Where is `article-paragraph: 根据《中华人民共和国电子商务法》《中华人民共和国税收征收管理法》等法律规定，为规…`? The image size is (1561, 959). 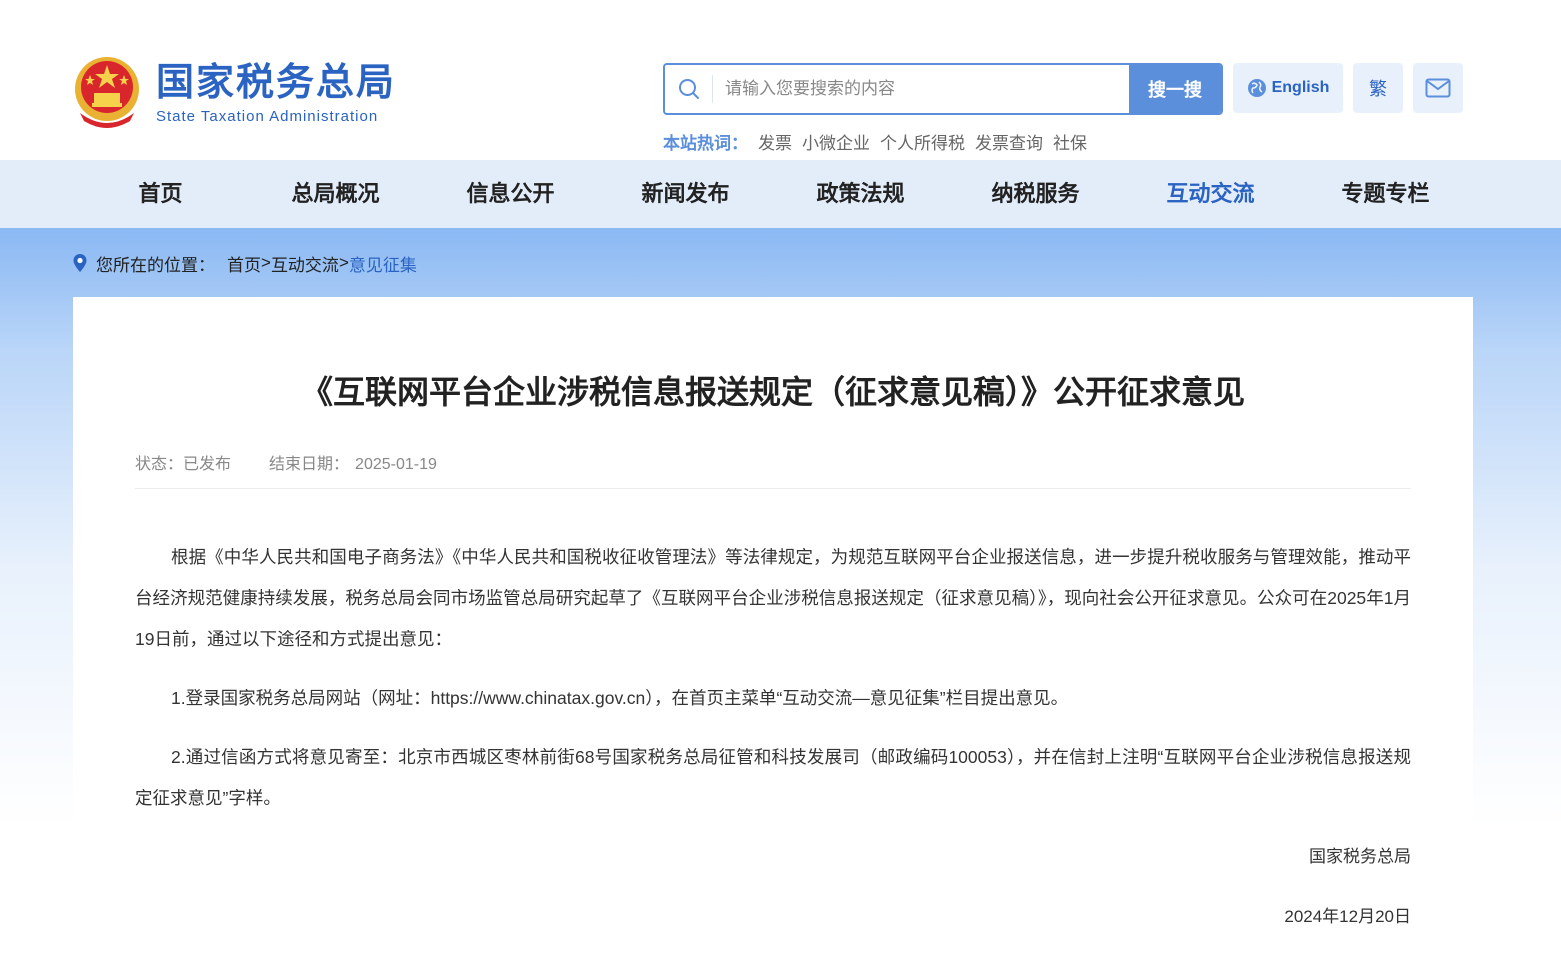 article-paragraph: 根据《中华人民共和国电子商务法》《中华人民共和国税收征收管理法》等法律规定，为规… is located at coordinates (773, 598).